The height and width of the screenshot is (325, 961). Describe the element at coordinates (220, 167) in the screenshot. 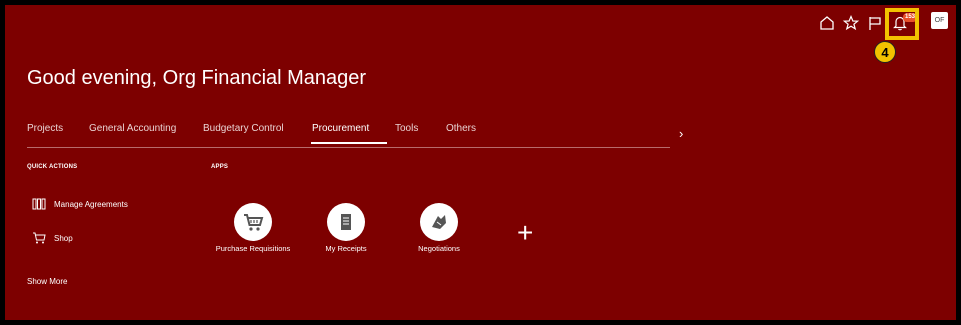

I see `apps-title: APPS` at that location.